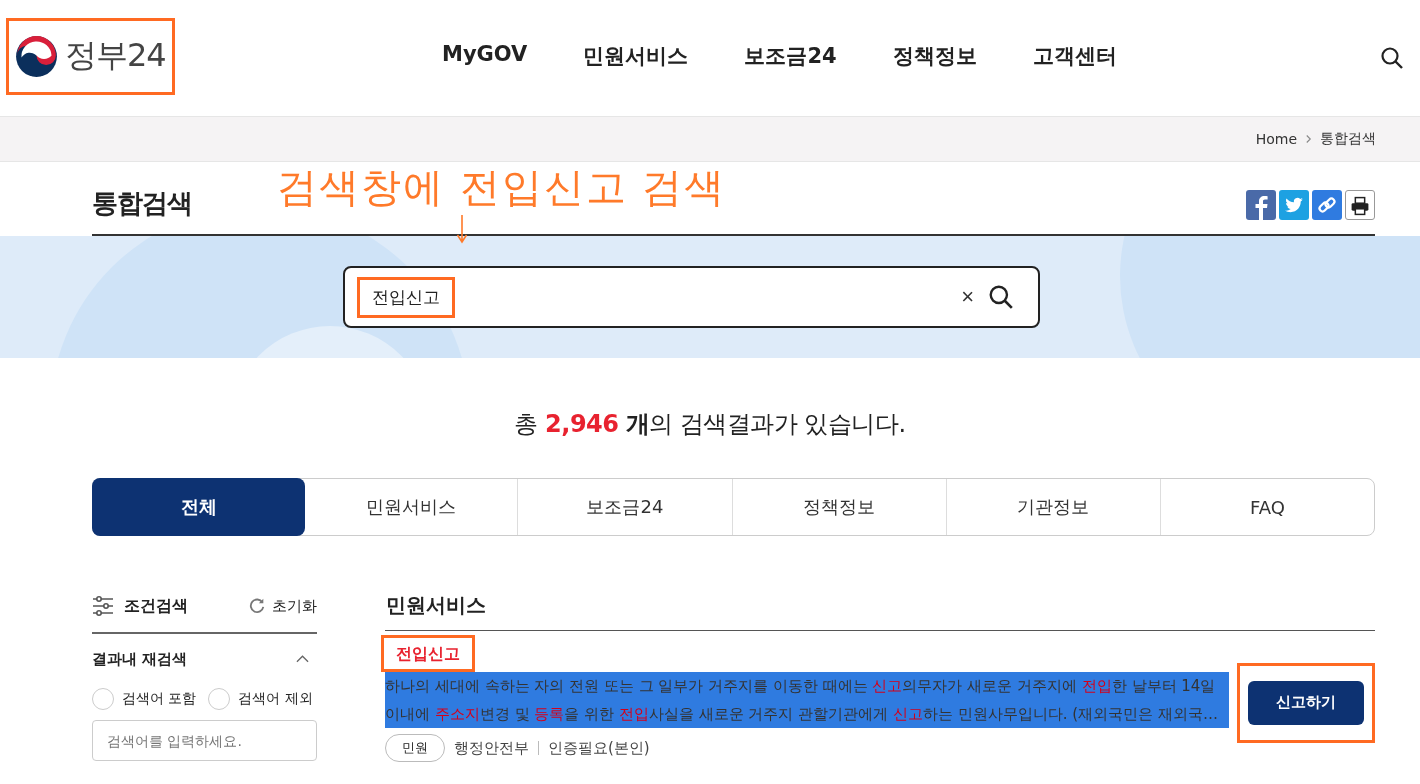 This screenshot has width=1420, height=784. What do you see at coordinates (1267, 507) in the screenshot?
I see `category-tab: FAQ` at bounding box center [1267, 507].